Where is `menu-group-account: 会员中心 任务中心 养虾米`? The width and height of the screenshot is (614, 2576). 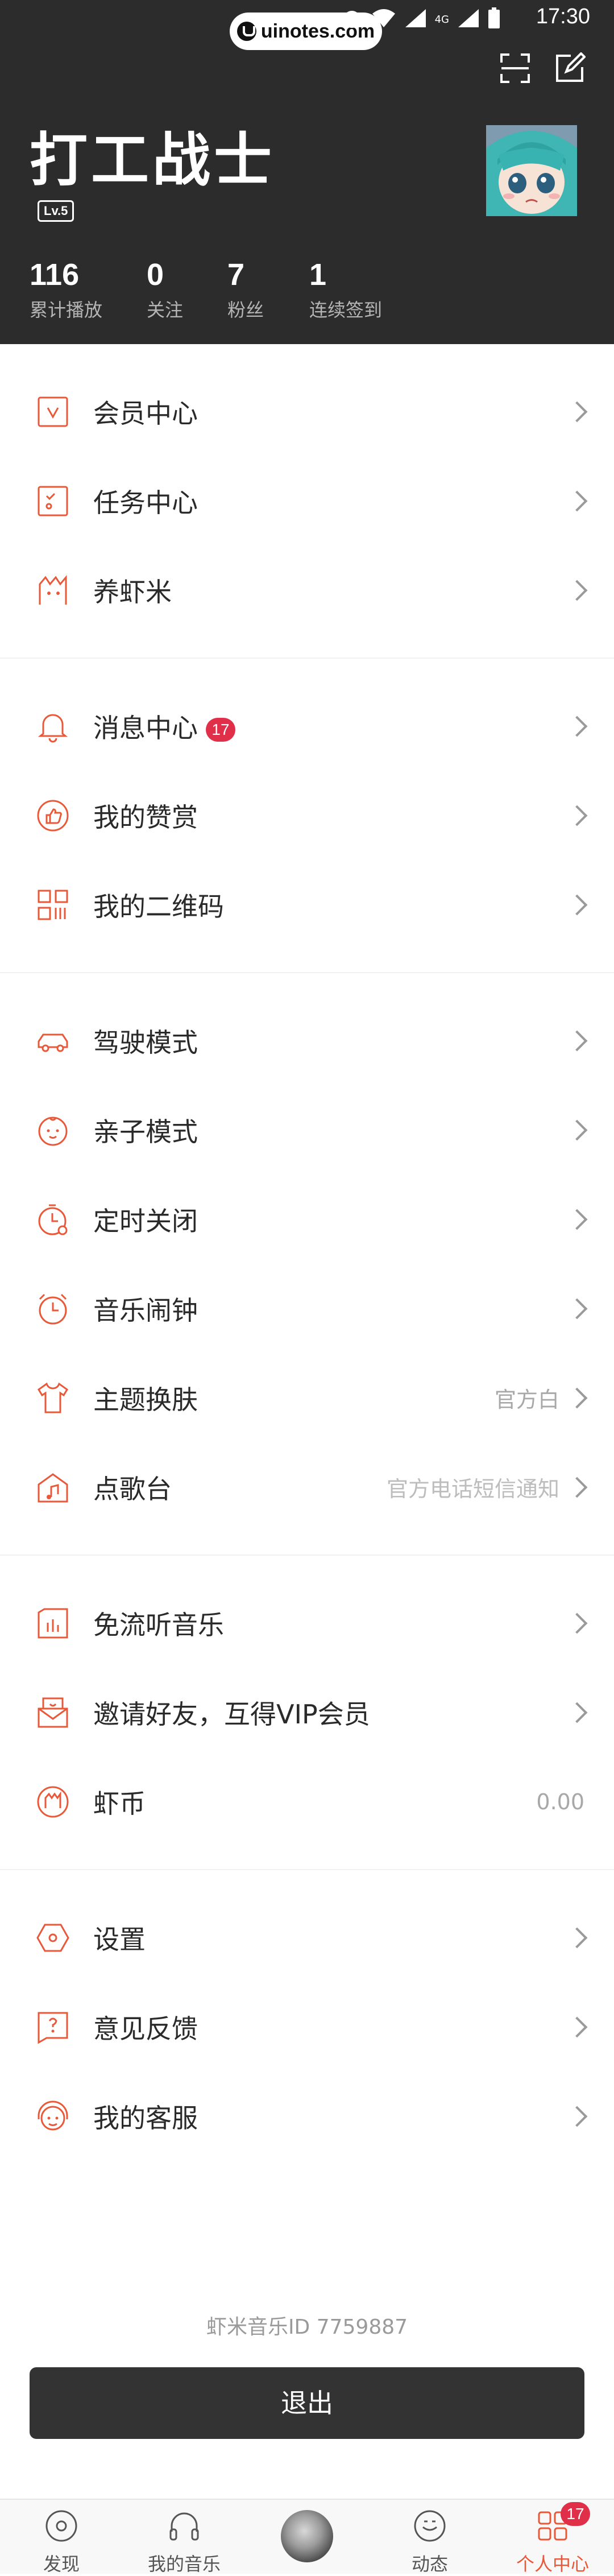 menu-group-account: 会员中心 任务中心 养虾米 is located at coordinates (307, 501).